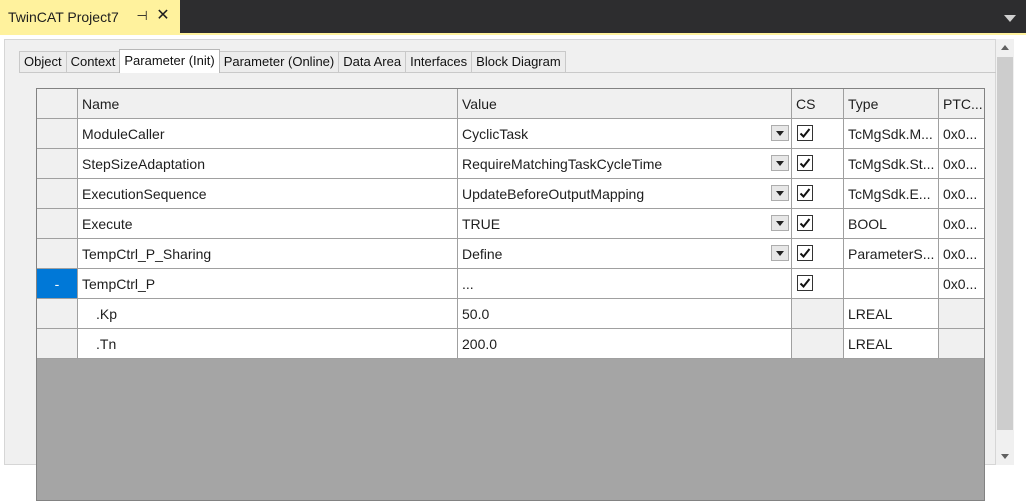  I want to click on param-value-cell: UpdateBeforeOutputMapping, so click(625, 194).